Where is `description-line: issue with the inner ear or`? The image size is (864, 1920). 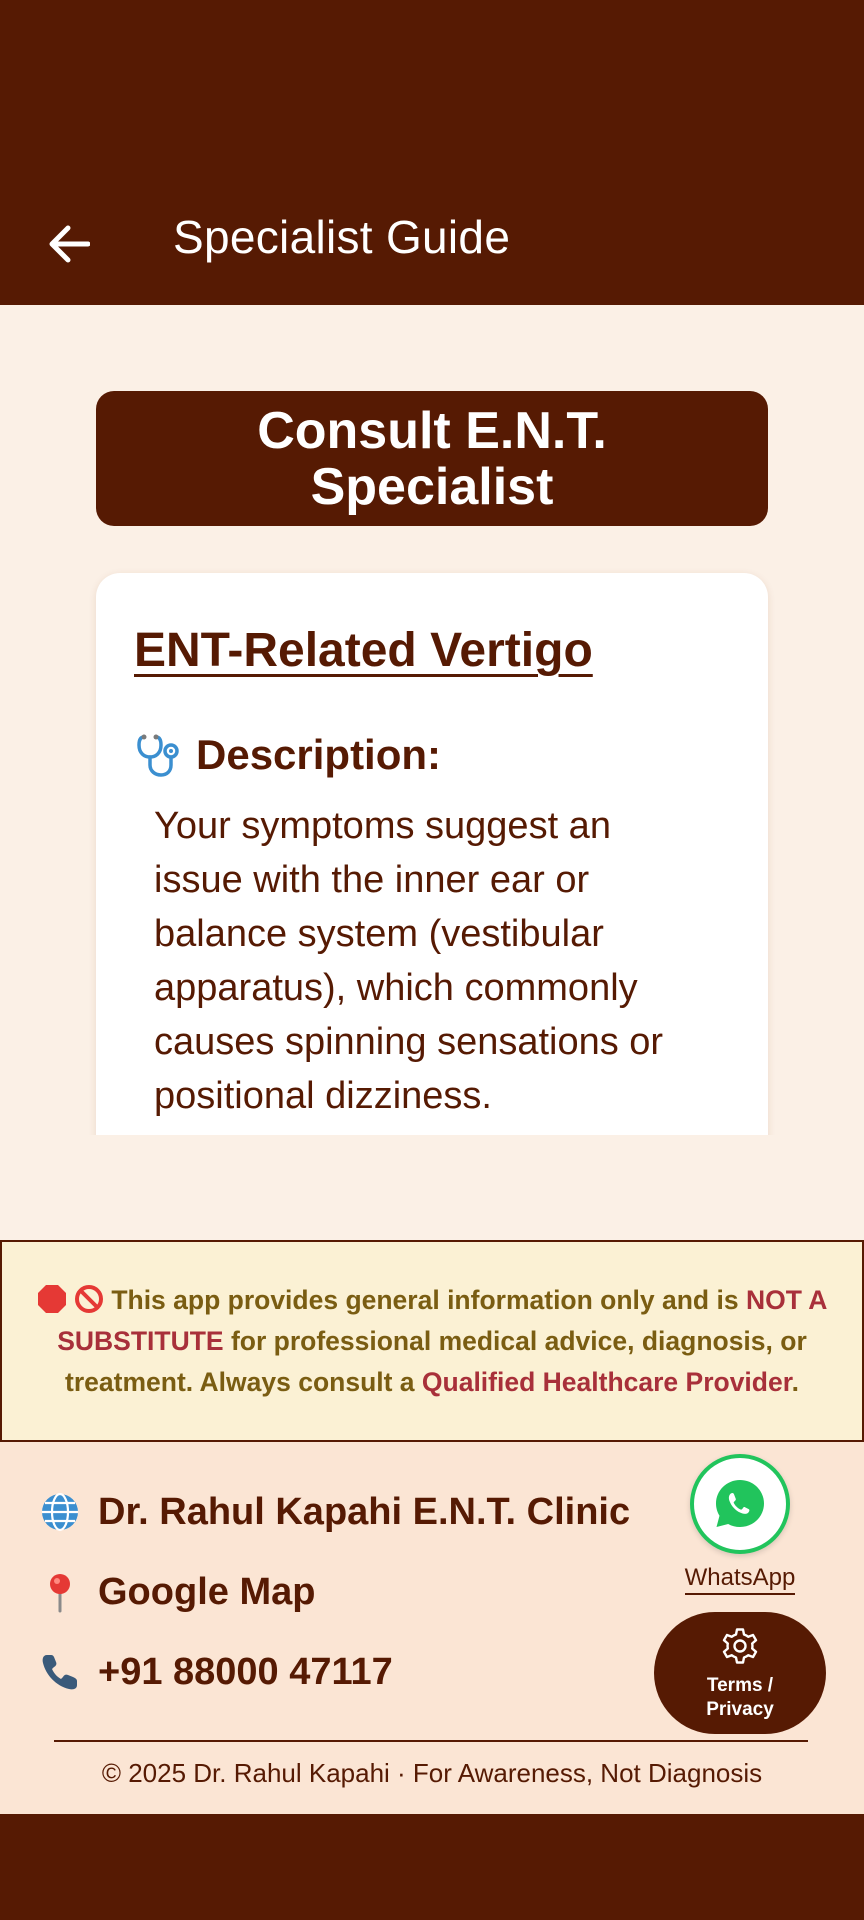
description-line: issue with the inner ear or is located at coordinates (372, 880).